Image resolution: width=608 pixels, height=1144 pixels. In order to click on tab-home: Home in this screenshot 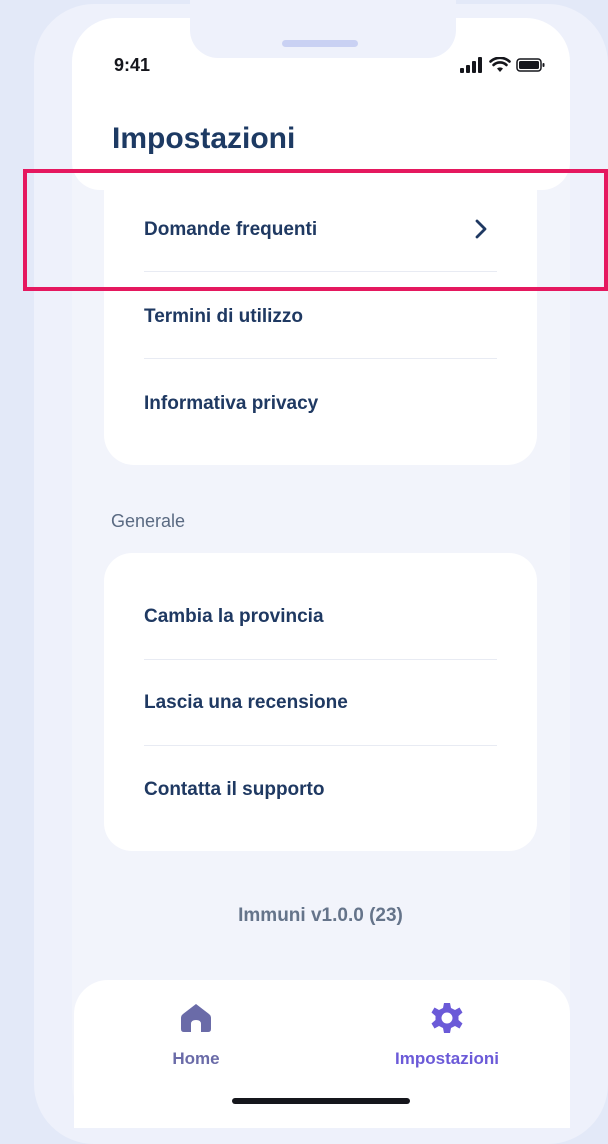, I will do `click(196, 1034)`.